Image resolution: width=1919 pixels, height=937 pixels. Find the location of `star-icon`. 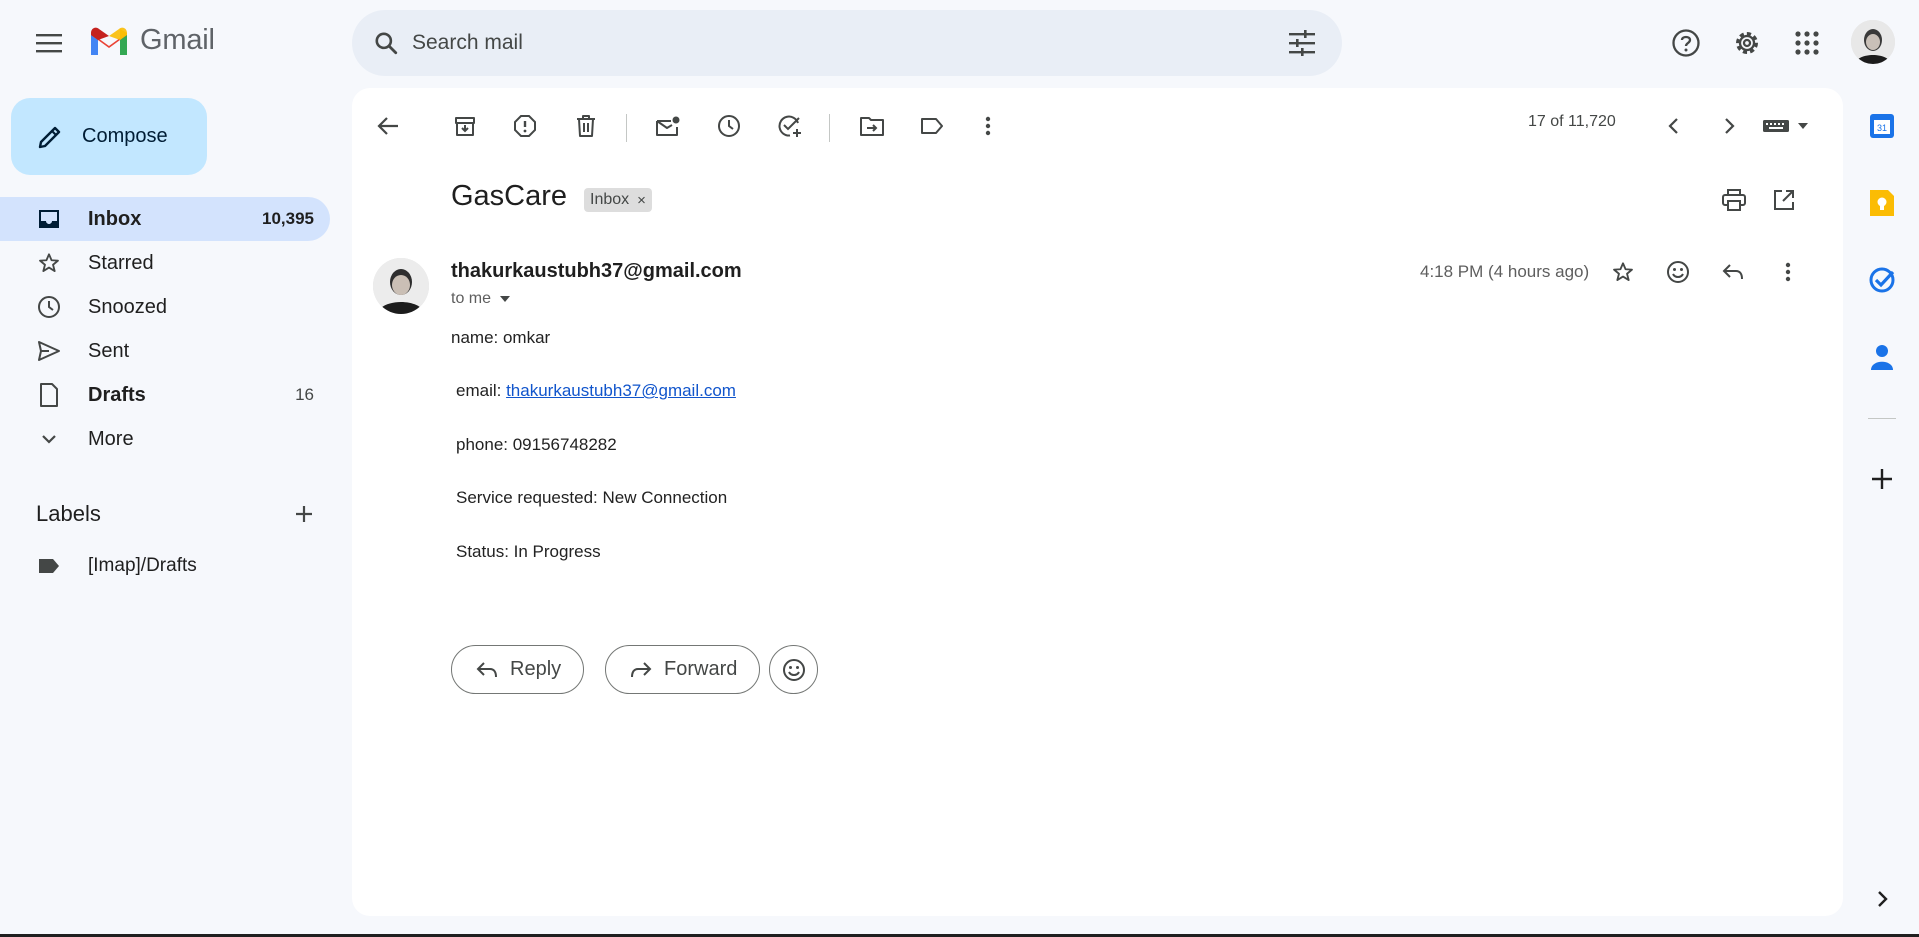

star-icon is located at coordinates (1623, 271).